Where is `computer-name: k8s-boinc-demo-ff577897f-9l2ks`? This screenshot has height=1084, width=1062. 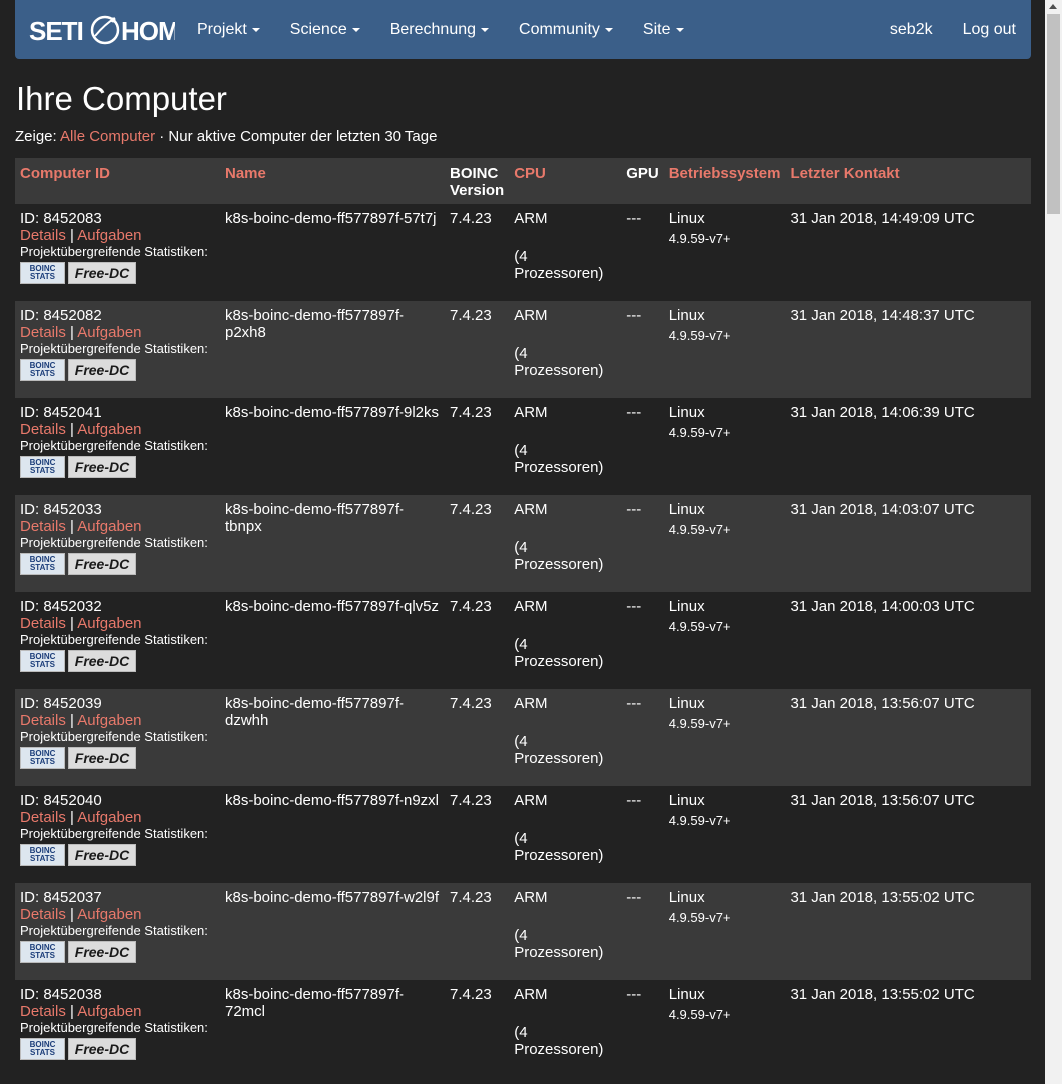 computer-name: k8s-boinc-demo-ff577897f-9l2ks is located at coordinates (332, 446).